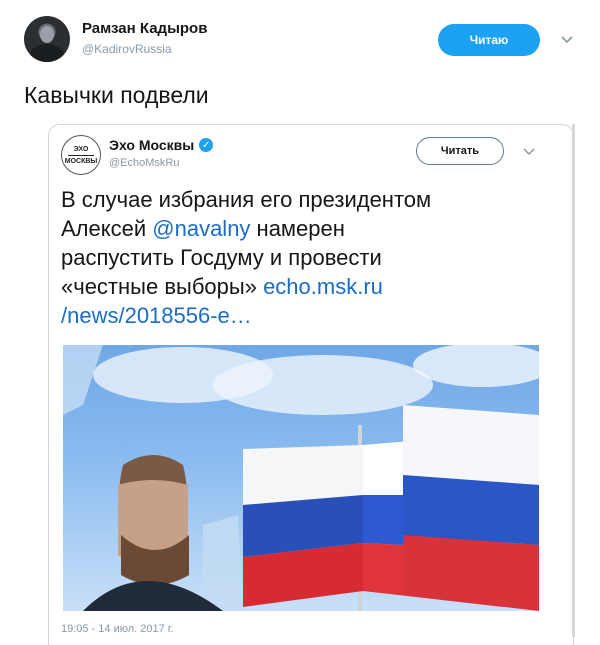  What do you see at coordinates (81, 161) in the screenshot?
I see `logo-bottom-text: МОСКВЫ` at bounding box center [81, 161].